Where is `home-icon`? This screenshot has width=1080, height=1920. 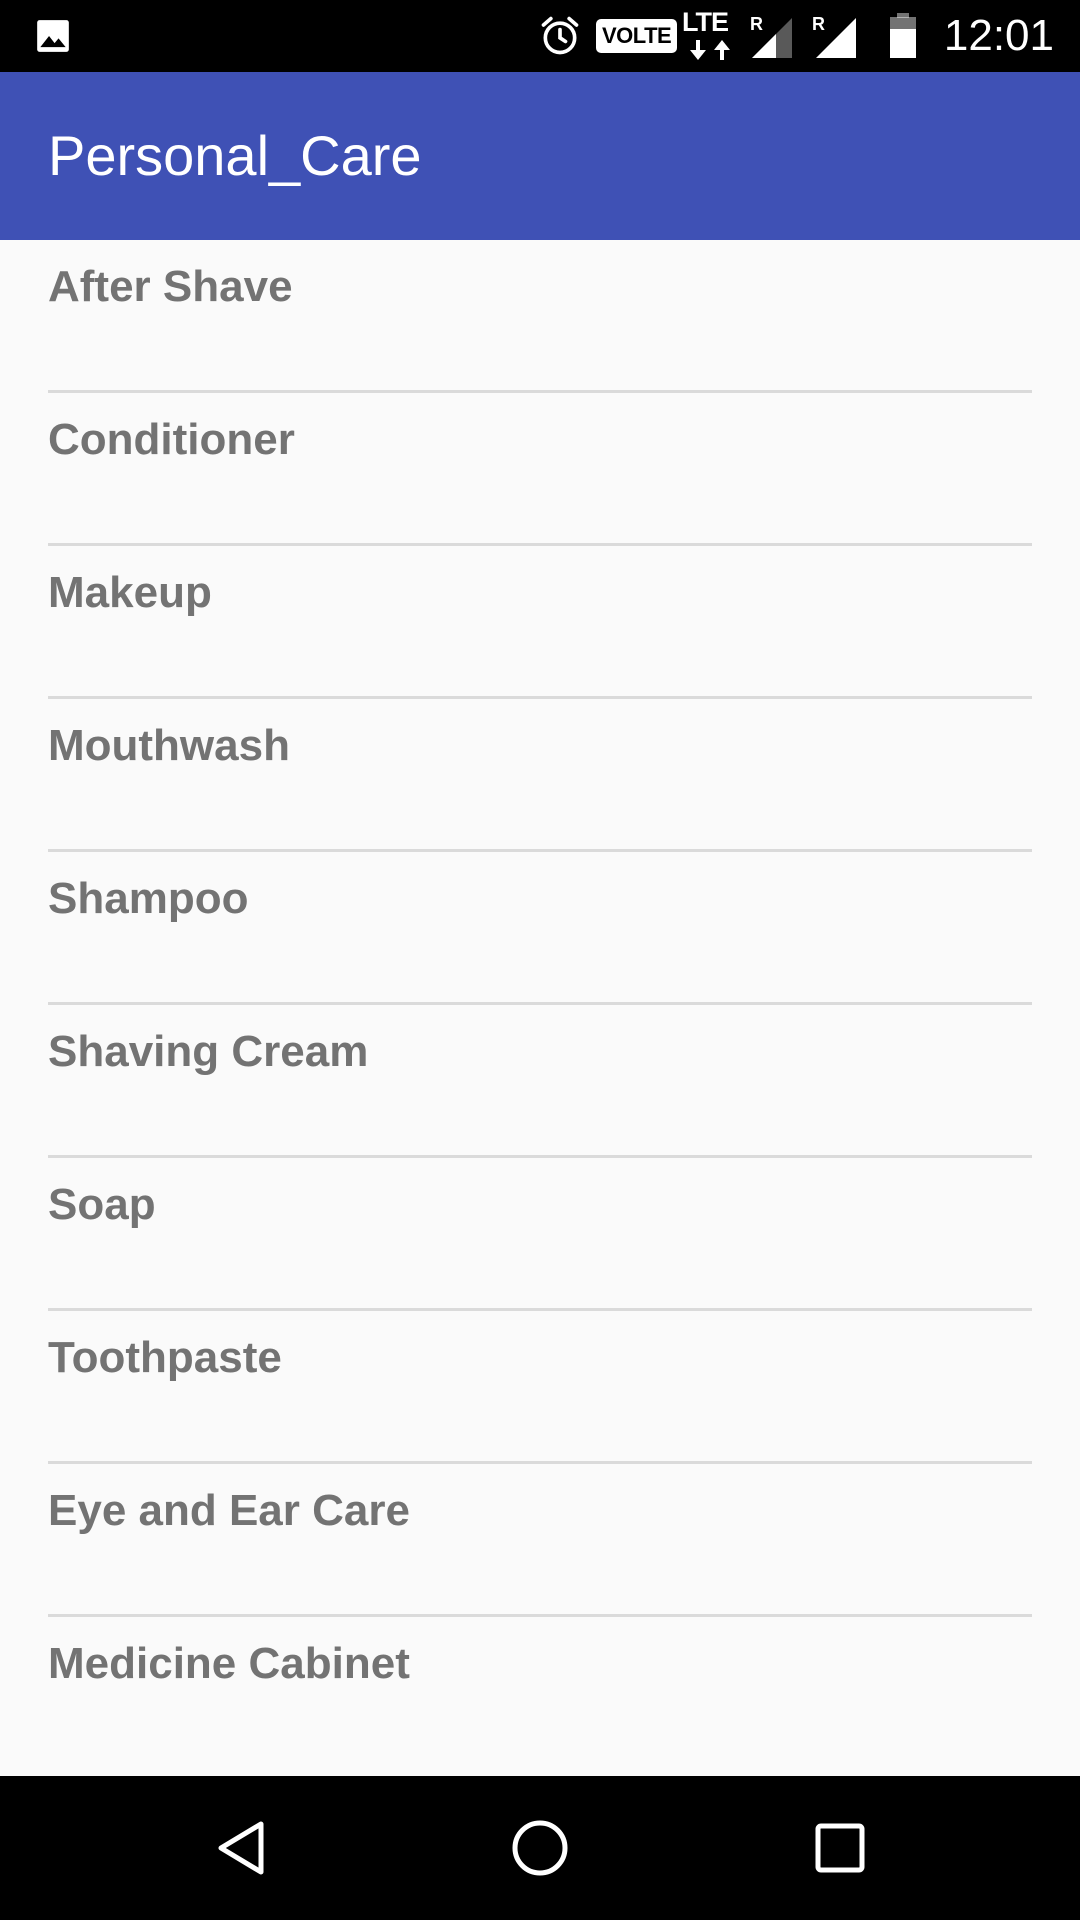
home-icon is located at coordinates (540, 1848).